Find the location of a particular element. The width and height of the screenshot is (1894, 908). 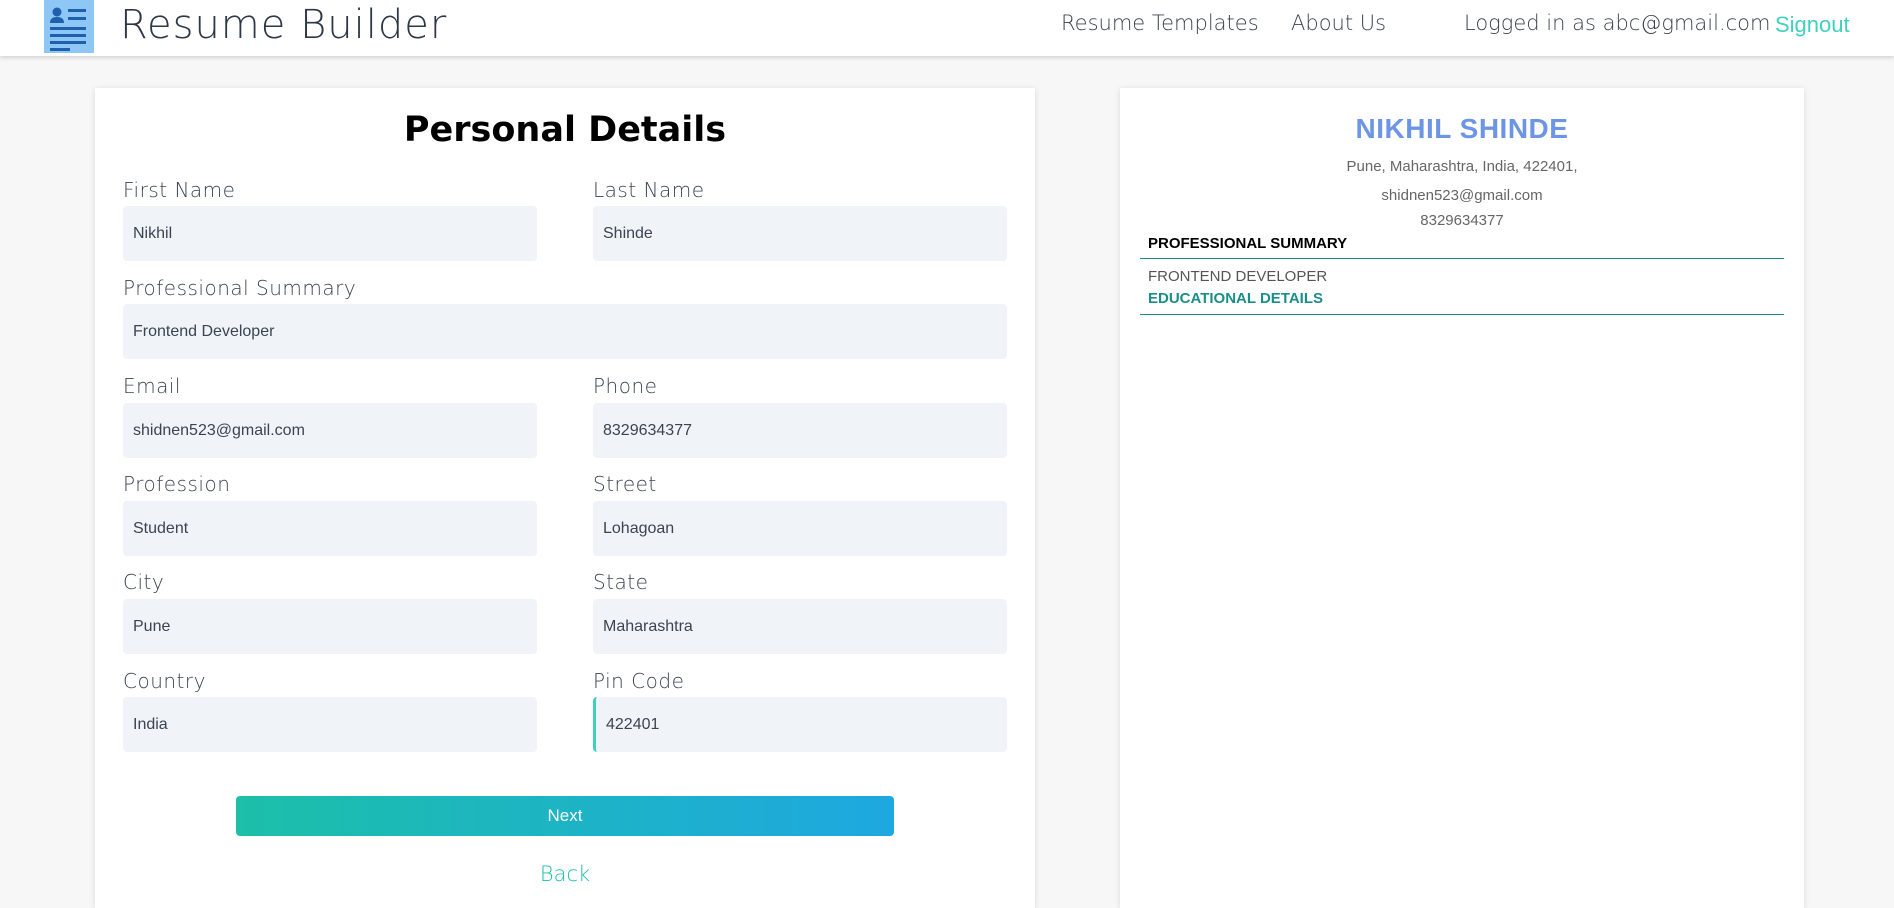

back-link: Back is located at coordinates (565, 874).